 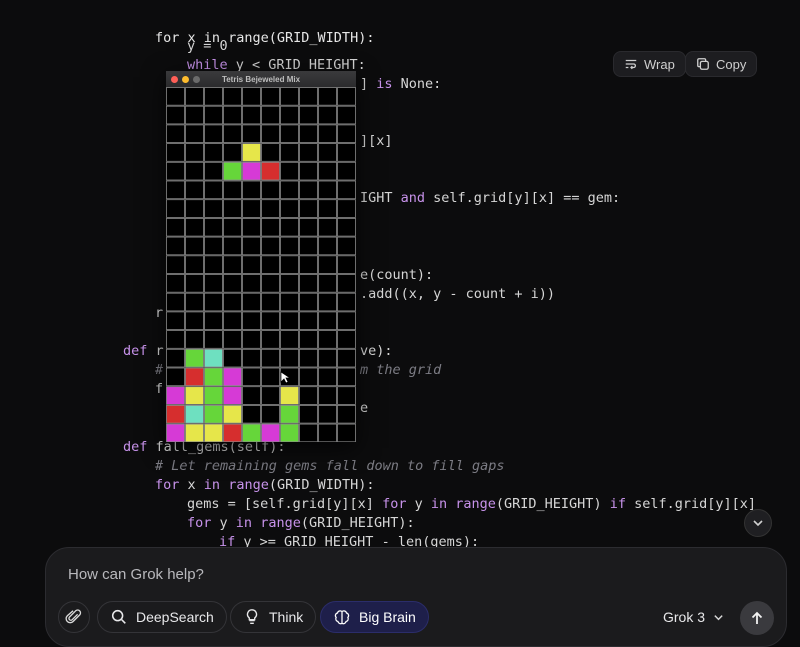 I want to click on chevron-down-icon, so click(x=718, y=617).